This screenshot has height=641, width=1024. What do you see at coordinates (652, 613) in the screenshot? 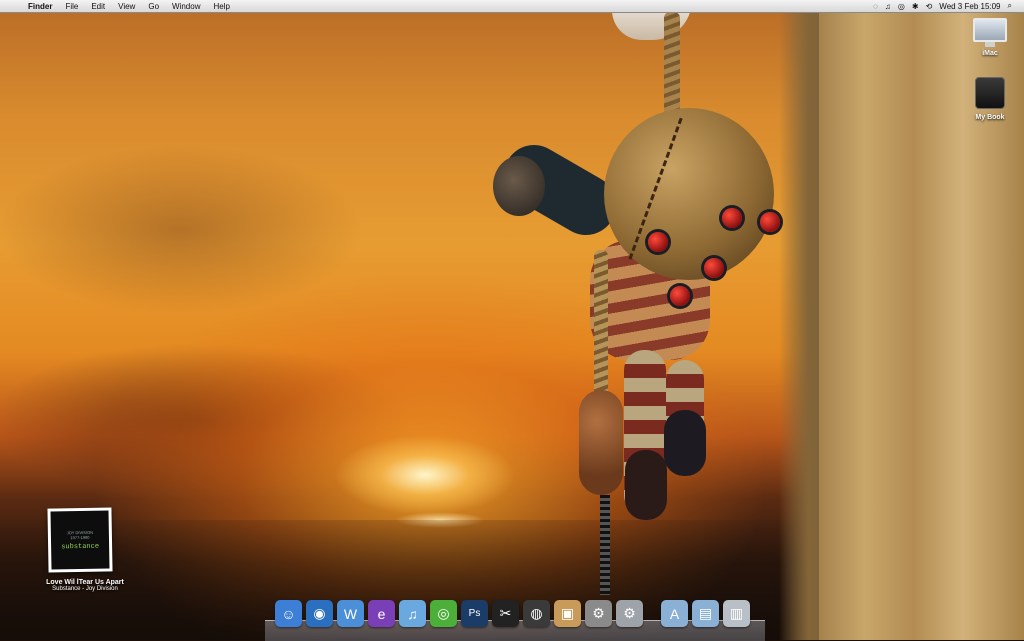
I see `dock-separator` at bounding box center [652, 613].